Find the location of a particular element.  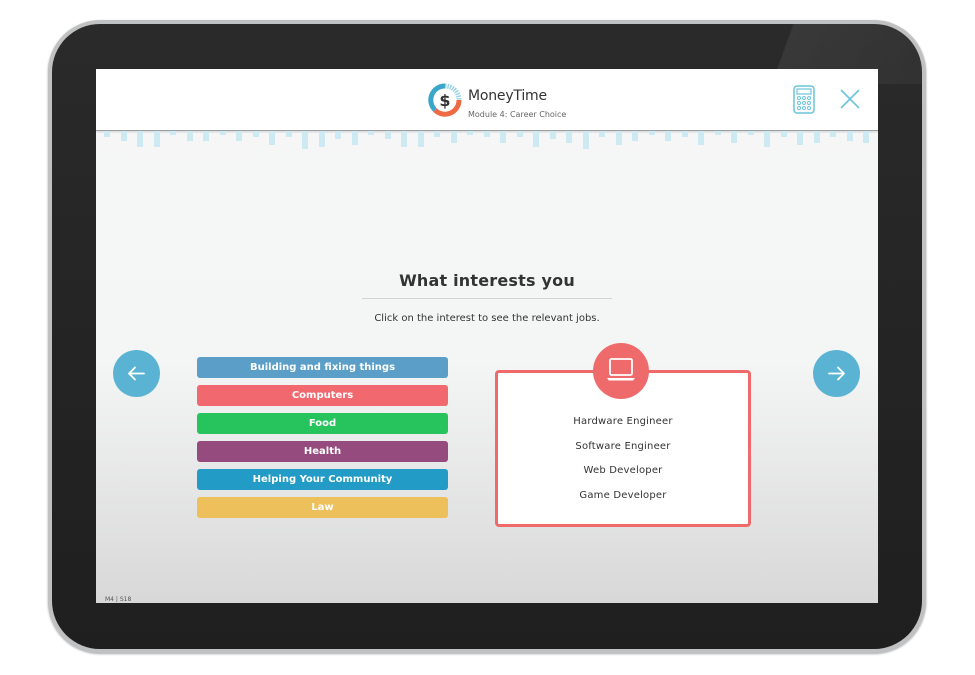

title-divider is located at coordinates (487, 298).